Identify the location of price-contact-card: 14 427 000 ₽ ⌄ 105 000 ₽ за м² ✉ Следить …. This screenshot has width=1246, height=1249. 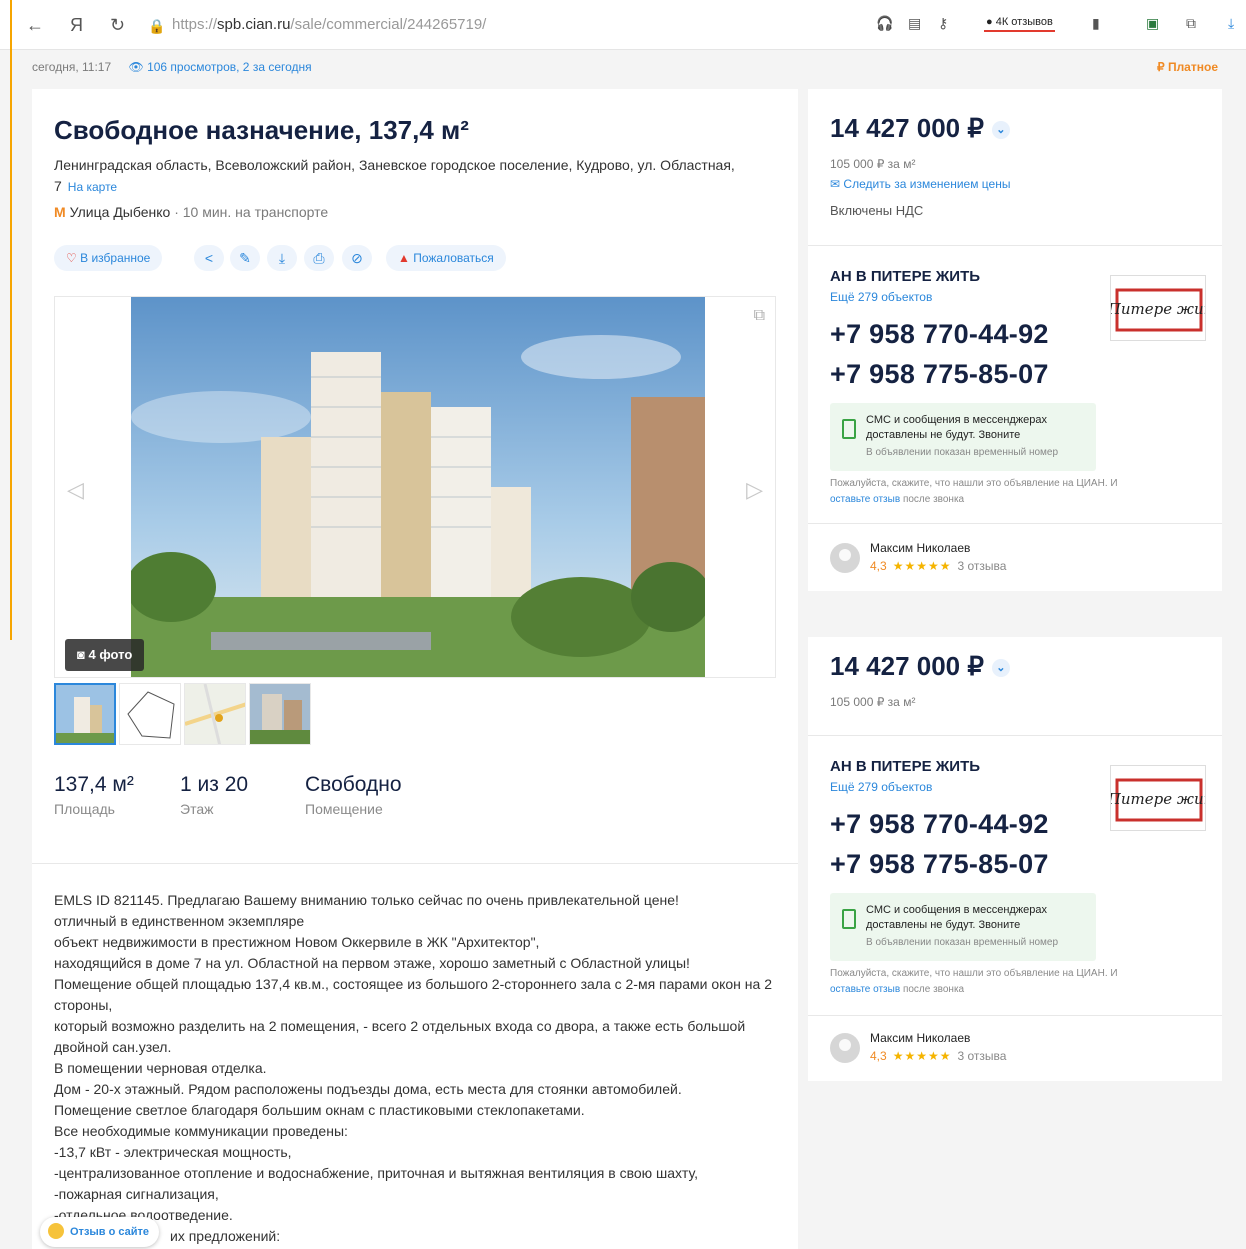
(1015, 340).